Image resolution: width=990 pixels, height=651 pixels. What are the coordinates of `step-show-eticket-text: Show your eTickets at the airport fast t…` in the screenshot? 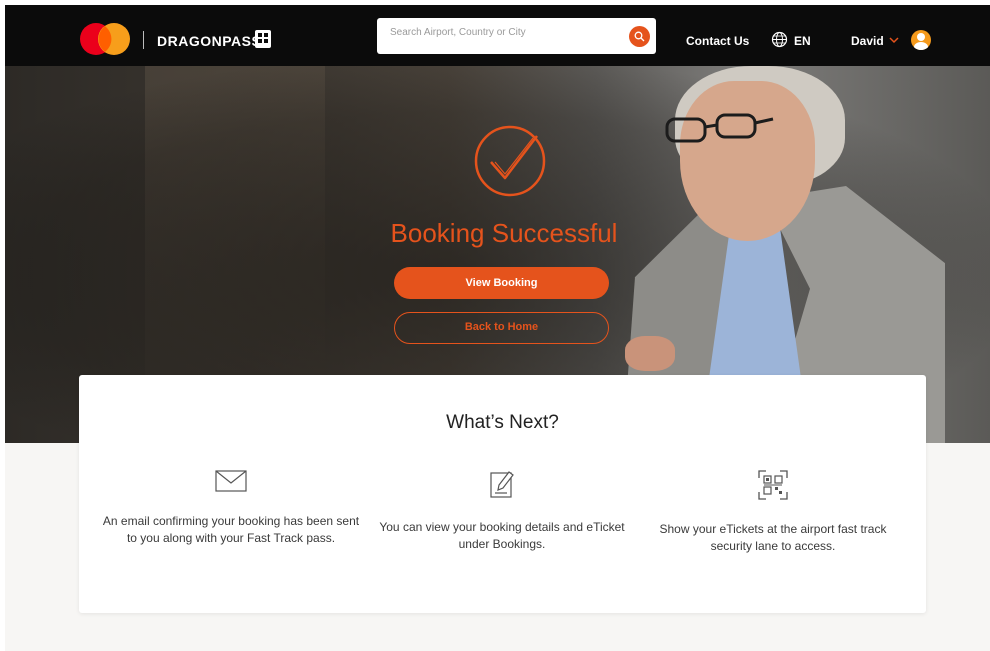 It's located at (773, 537).